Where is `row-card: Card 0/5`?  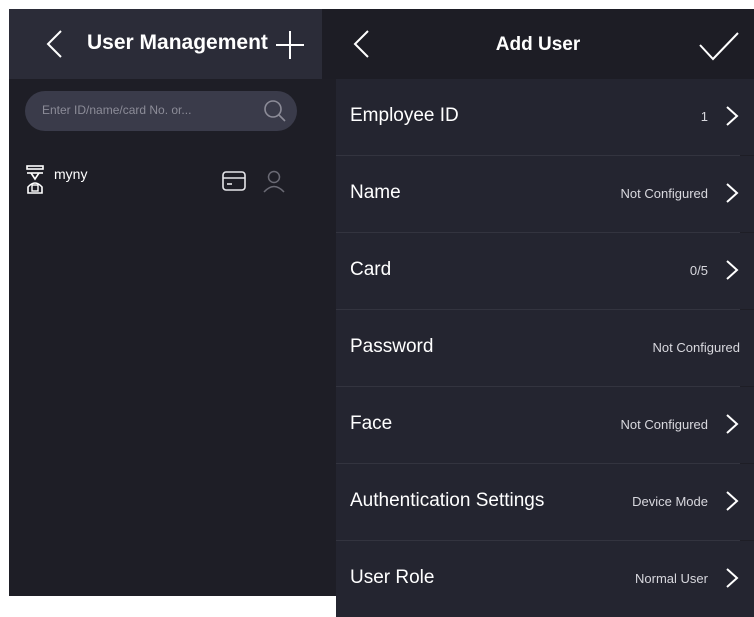
row-card: Card 0/5 is located at coordinates (545, 271).